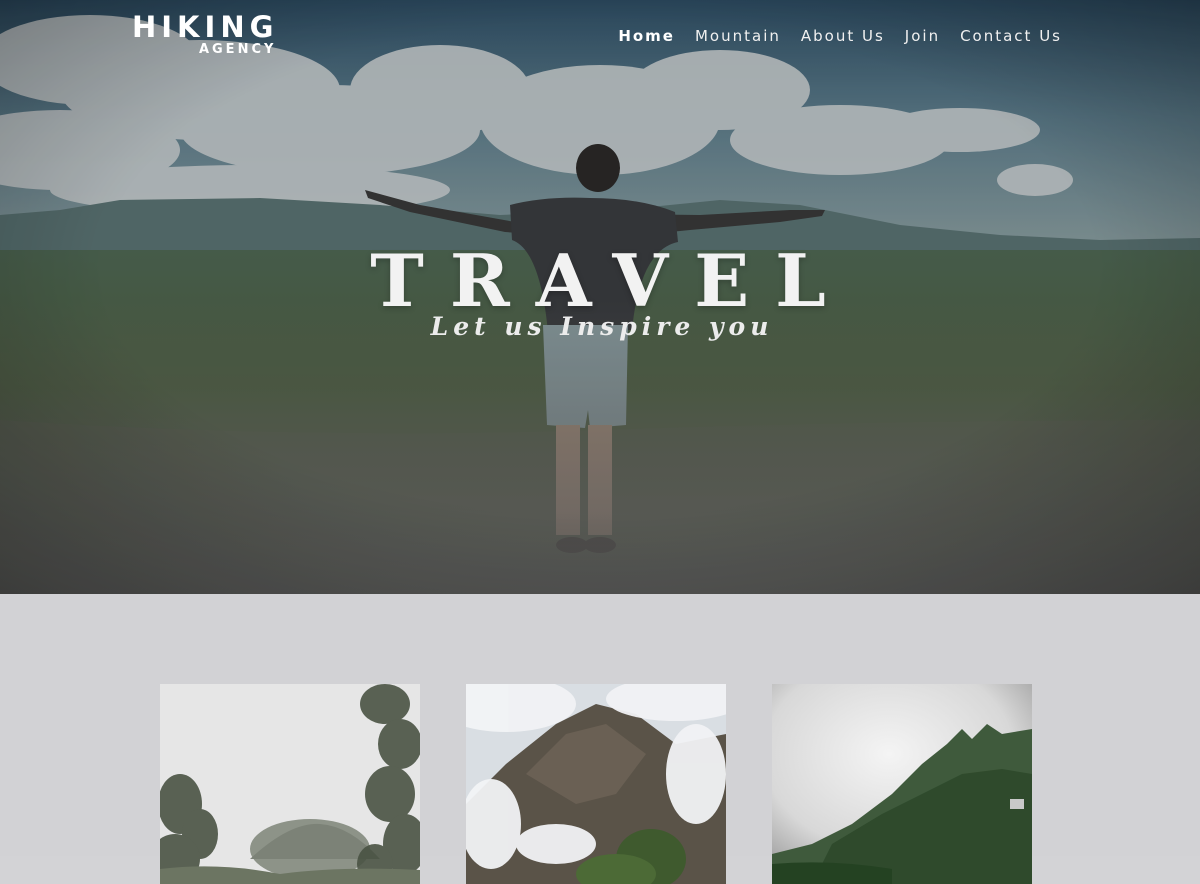  I want to click on cloudy-mountain-image, so click(596, 784).